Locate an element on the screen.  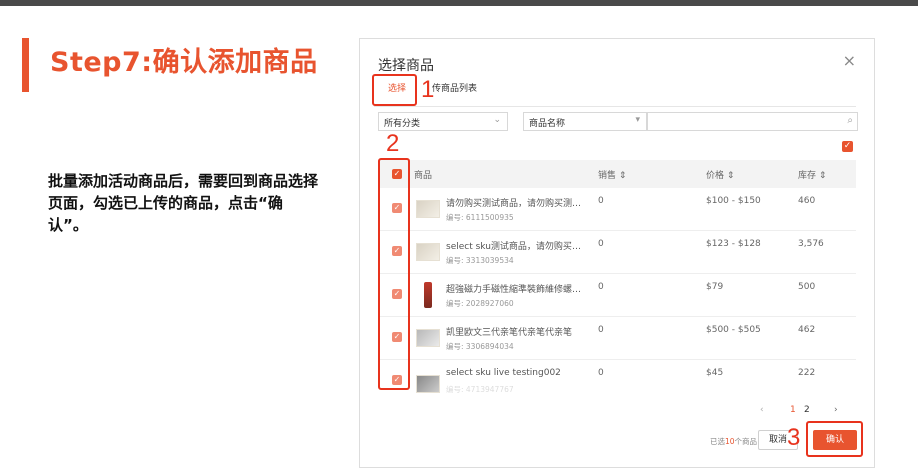
step-description: 批量添加活动商品后，需要回到商品选择页面，勾选已上传的商品，点击“确认”。 is located at coordinates (183, 203).